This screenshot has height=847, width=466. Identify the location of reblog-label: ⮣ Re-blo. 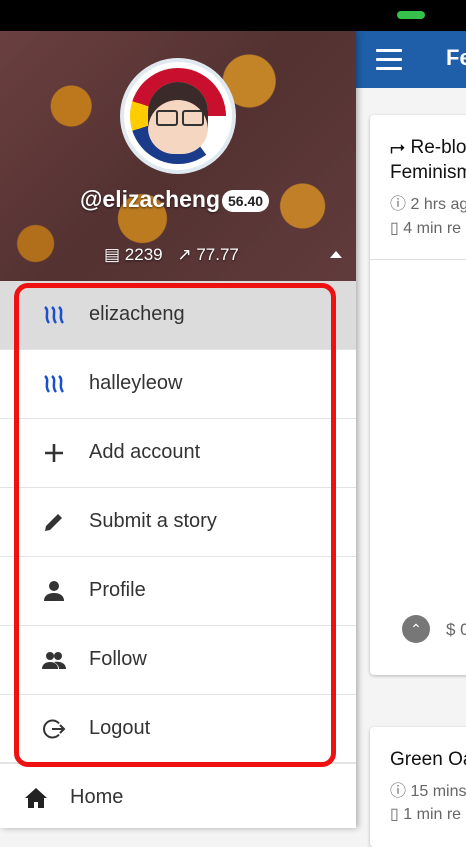
(428, 147).